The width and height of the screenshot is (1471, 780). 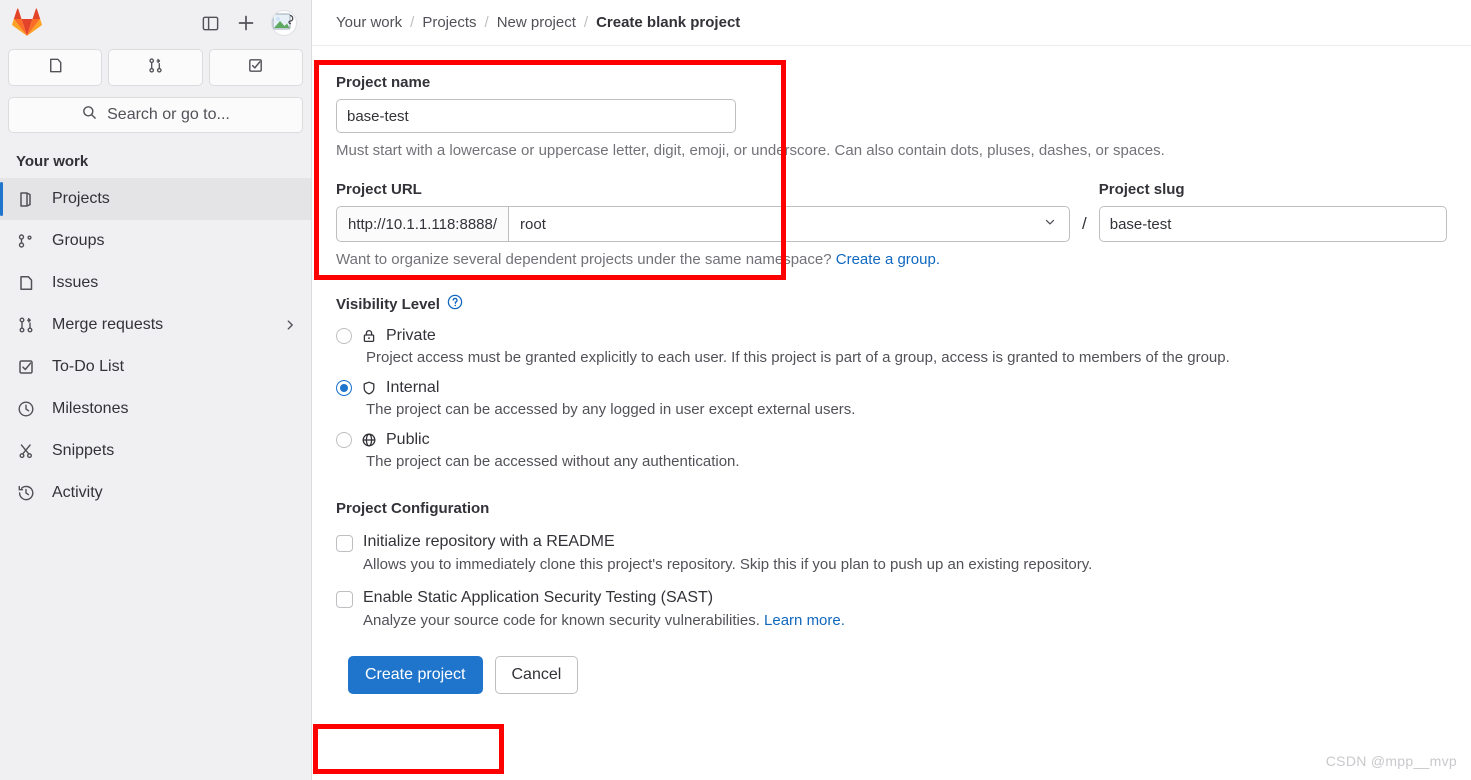 What do you see at coordinates (81, 198) in the screenshot?
I see `sidebar-item-label: Projects` at bounding box center [81, 198].